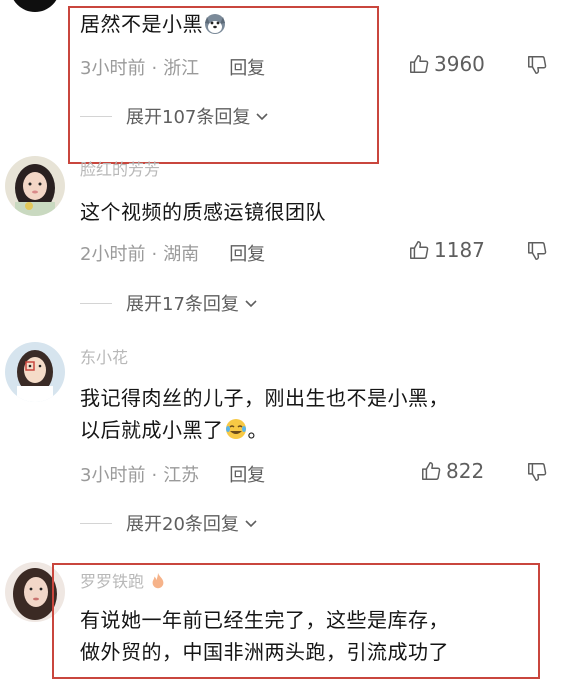 The image size is (569, 681). Describe the element at coordinates (104, 356) in the screenshot. I see `username: 东小花` at that location.